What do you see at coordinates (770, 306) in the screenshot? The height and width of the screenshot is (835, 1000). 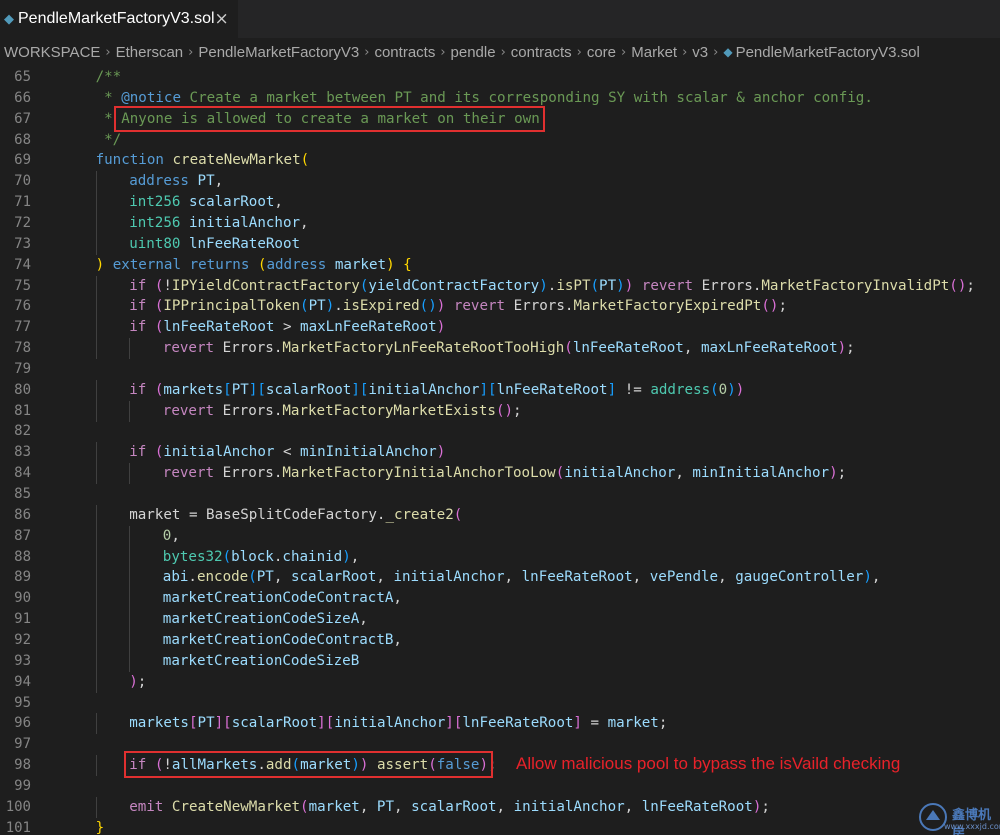 I see `code-token: ()` at bounding box center [770, 306].